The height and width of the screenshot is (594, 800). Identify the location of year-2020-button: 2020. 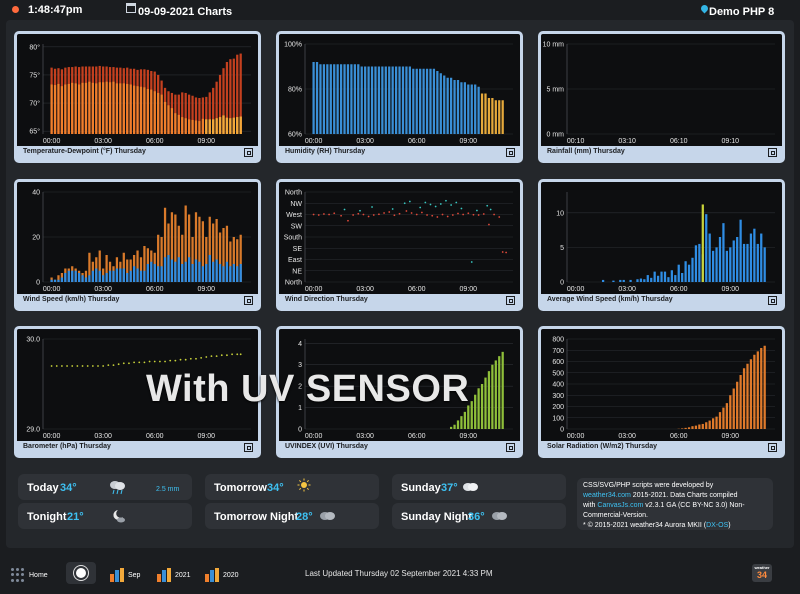
(222, 575).